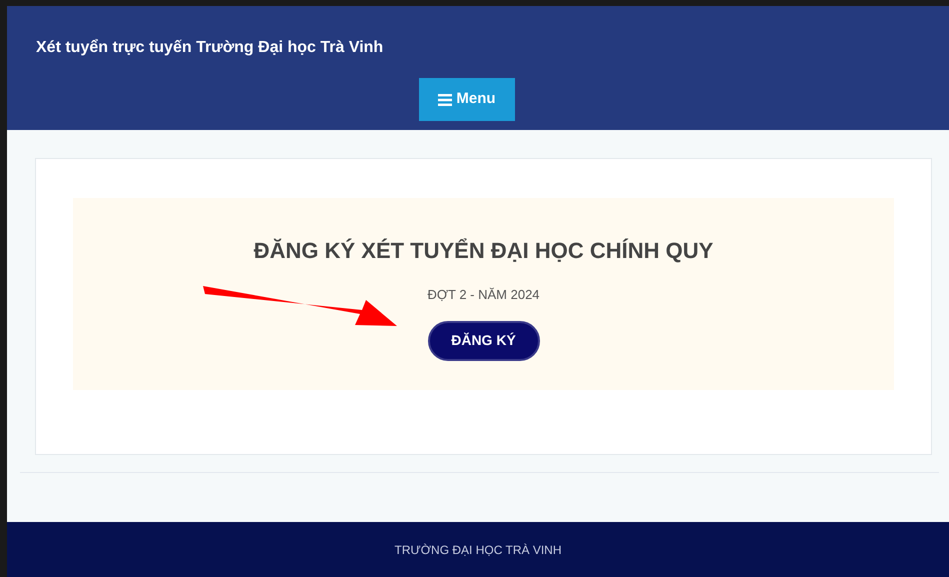 The image size is (949, 577). Describe the element at coordinates (210, 48) in the screenshot. I see `site-title: Xét tuyển trực tuyến Trường Đại học Trà Vinh` at that location.